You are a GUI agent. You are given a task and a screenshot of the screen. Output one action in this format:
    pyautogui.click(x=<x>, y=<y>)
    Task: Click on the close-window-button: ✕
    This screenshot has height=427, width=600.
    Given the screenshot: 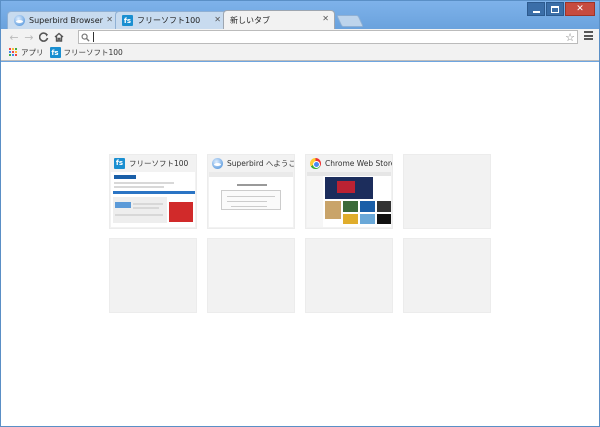 What is the action you would take?
    pyautogui.click(x=580, y=9)
    